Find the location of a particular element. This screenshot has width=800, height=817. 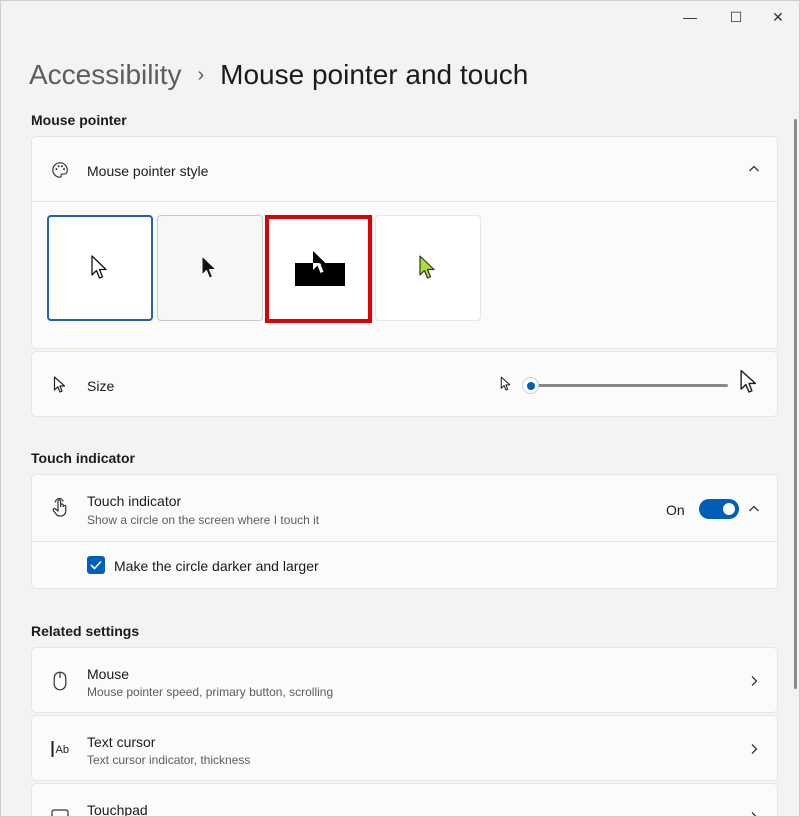

section-title-touch-indicator: Touch indicator is located at coordinates (83, 458).